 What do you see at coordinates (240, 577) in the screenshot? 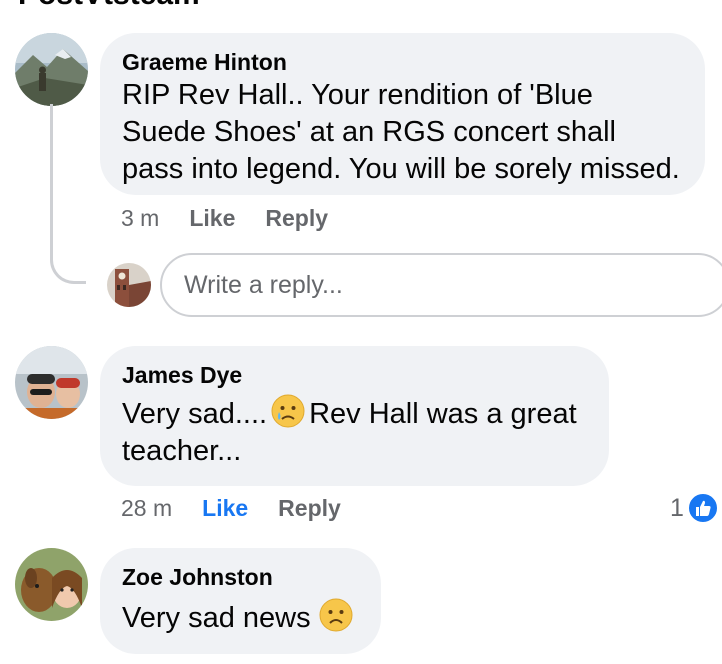
I see `comment-author: Zoe Johnston` at bounding box center [240, 577].